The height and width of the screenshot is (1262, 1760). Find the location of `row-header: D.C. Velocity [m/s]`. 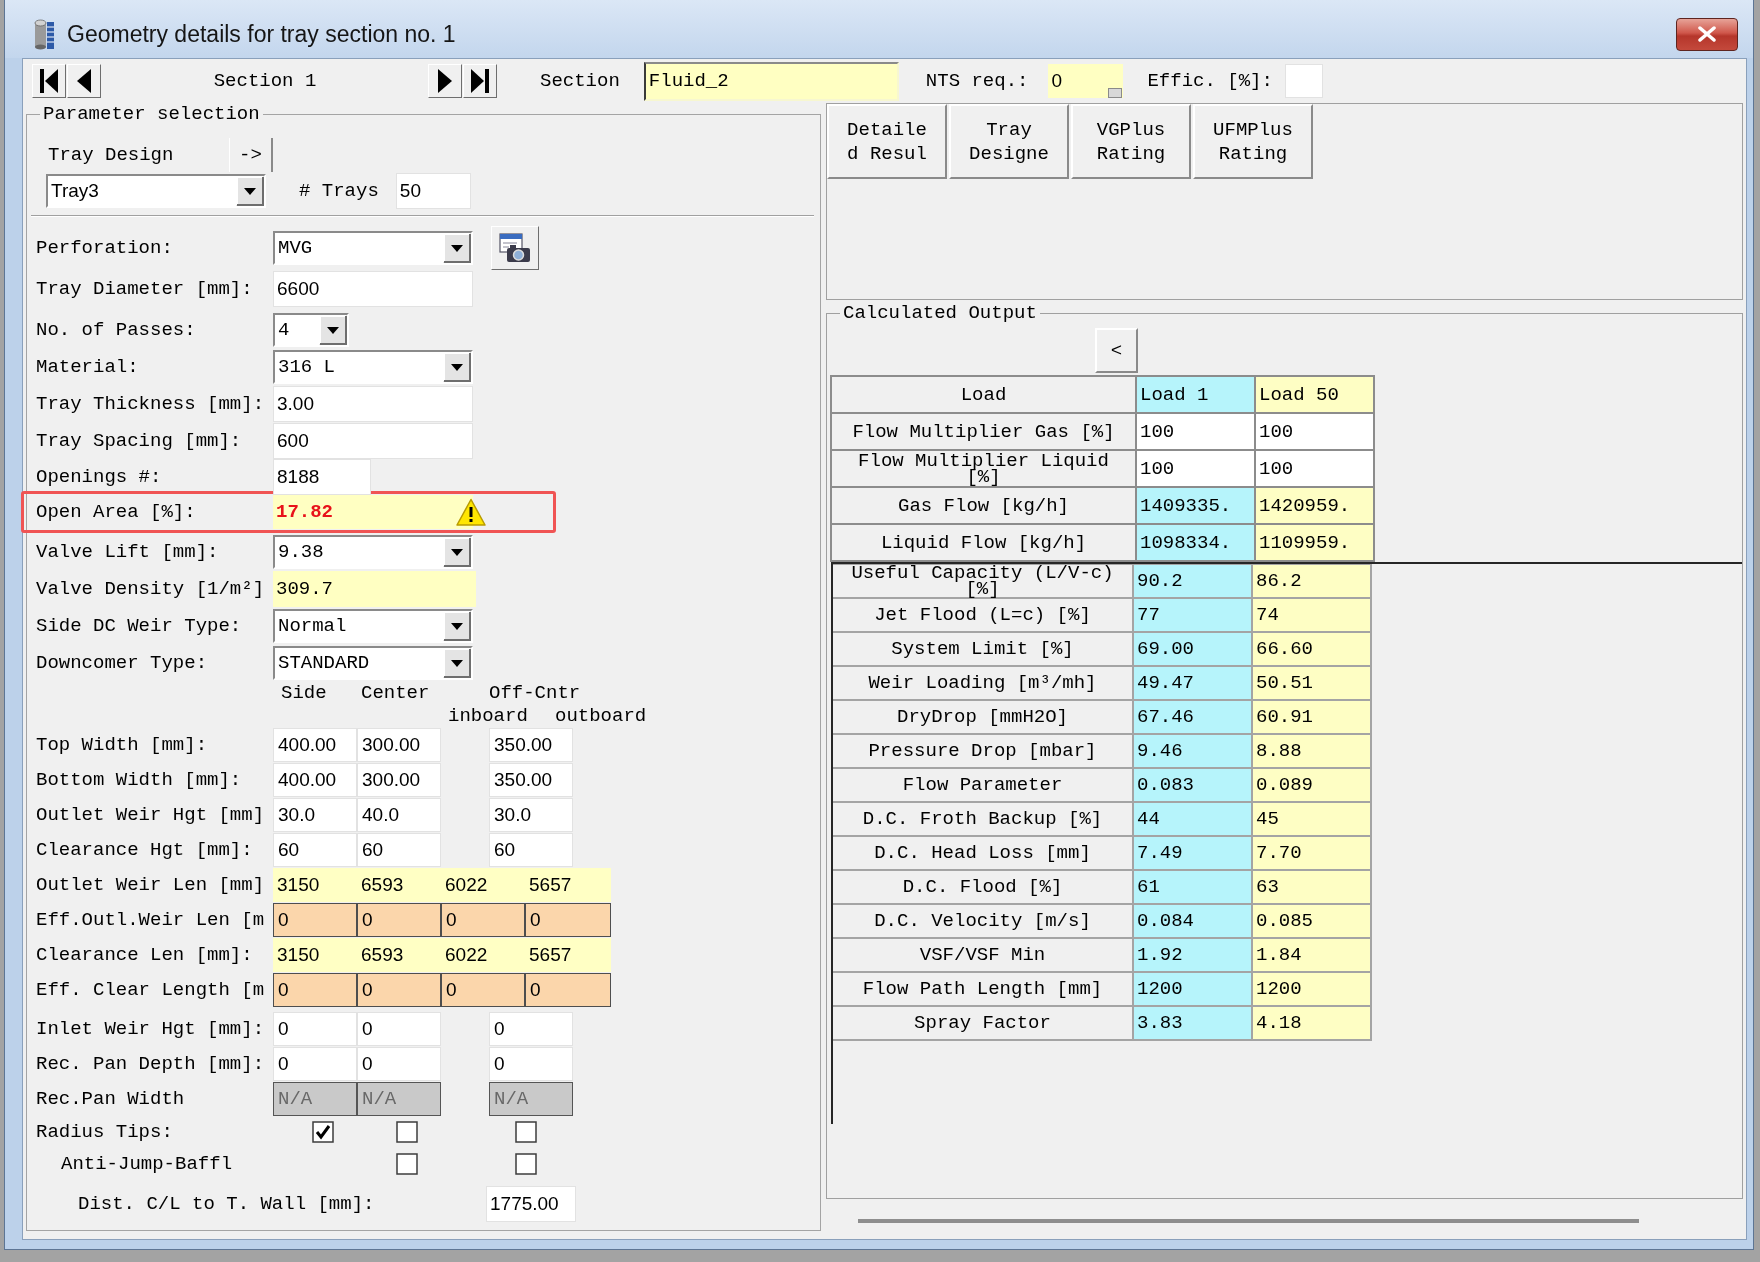

row-header: D.C. Velocity [m/s] is located at coordinates (982, 921).